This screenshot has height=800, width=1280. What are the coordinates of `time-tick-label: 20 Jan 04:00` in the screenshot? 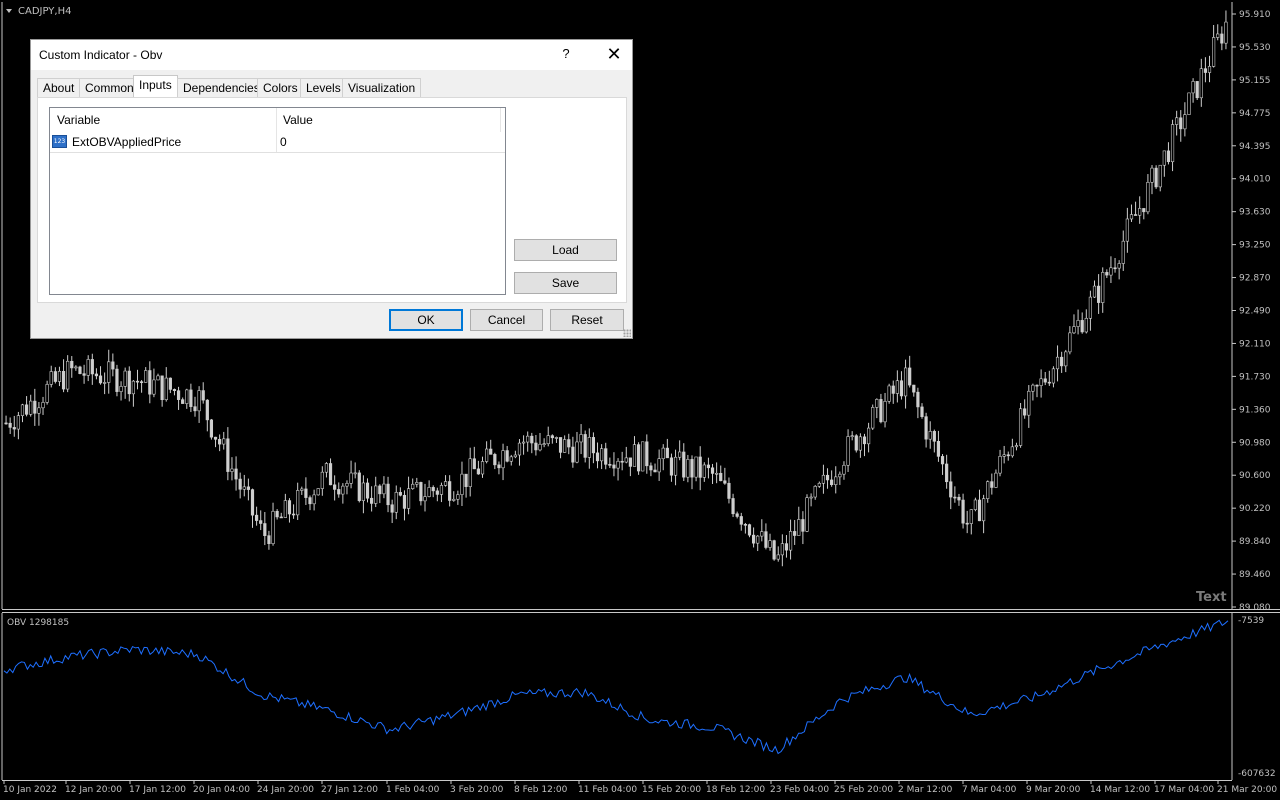 It's located at (221, 790).